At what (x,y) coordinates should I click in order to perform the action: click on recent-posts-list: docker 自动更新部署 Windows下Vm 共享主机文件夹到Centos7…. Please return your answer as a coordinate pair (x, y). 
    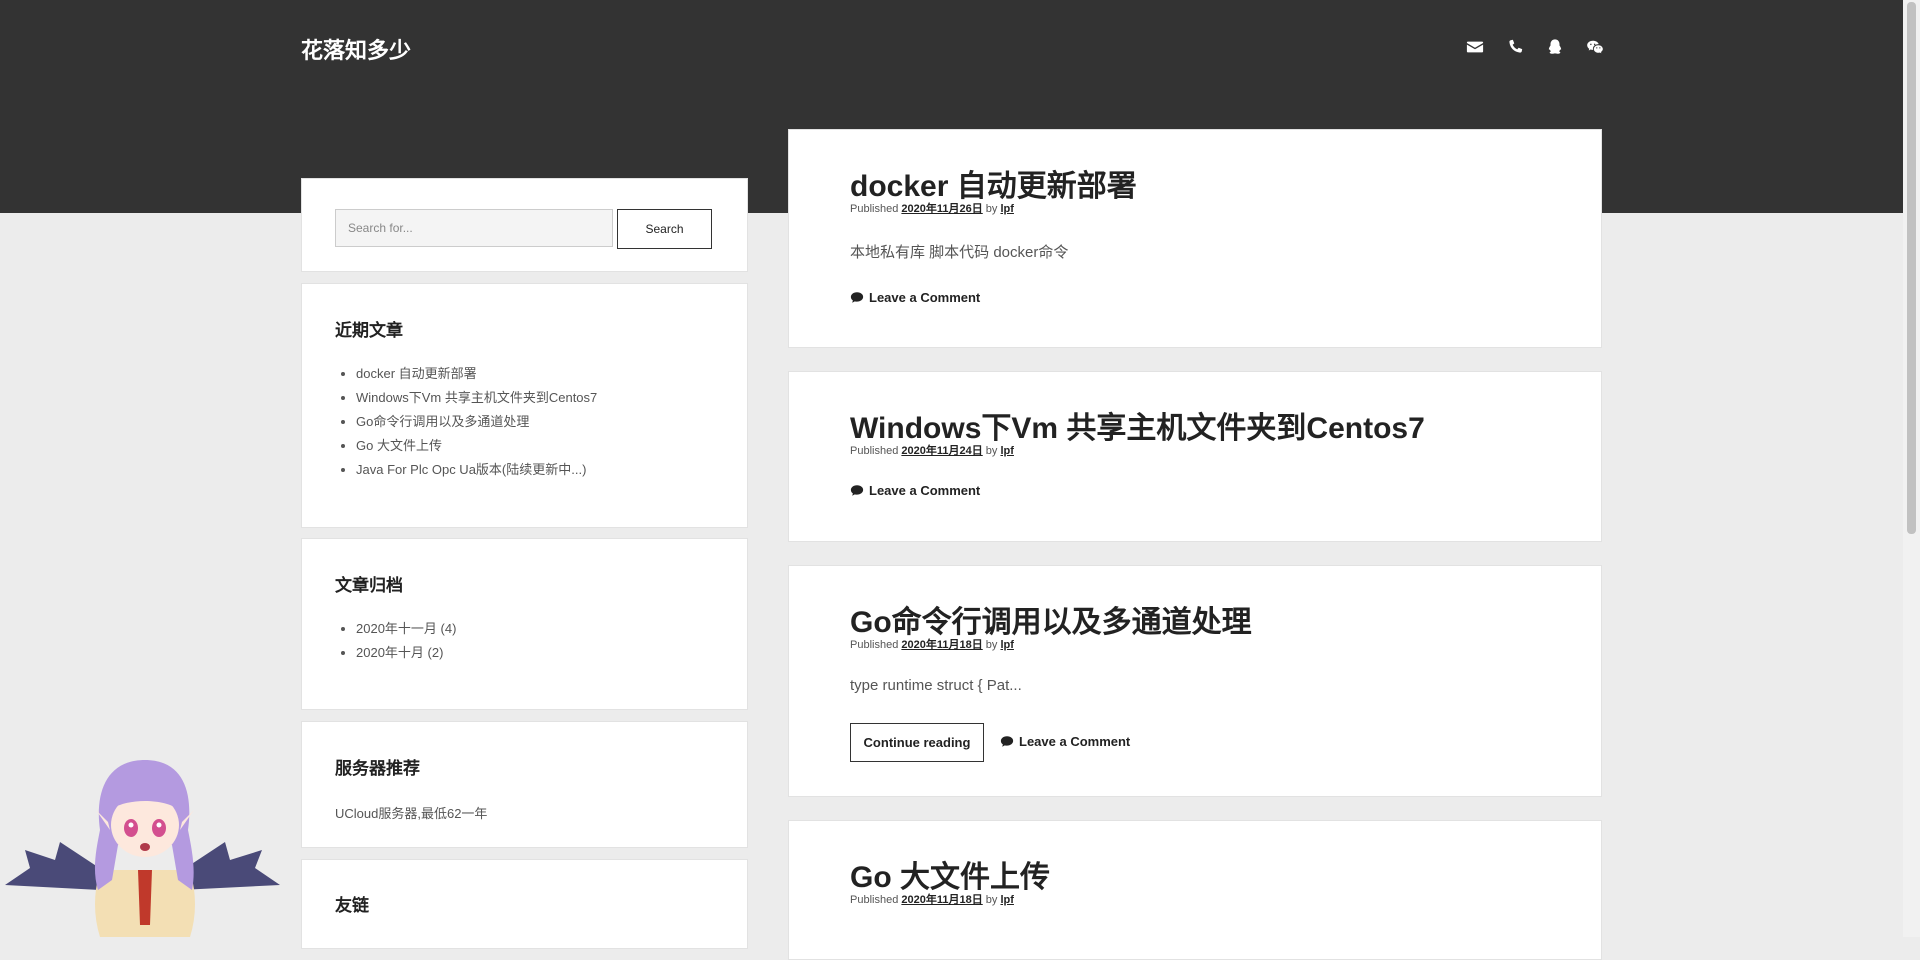
    Looking at the image, I should click on (466, 422).